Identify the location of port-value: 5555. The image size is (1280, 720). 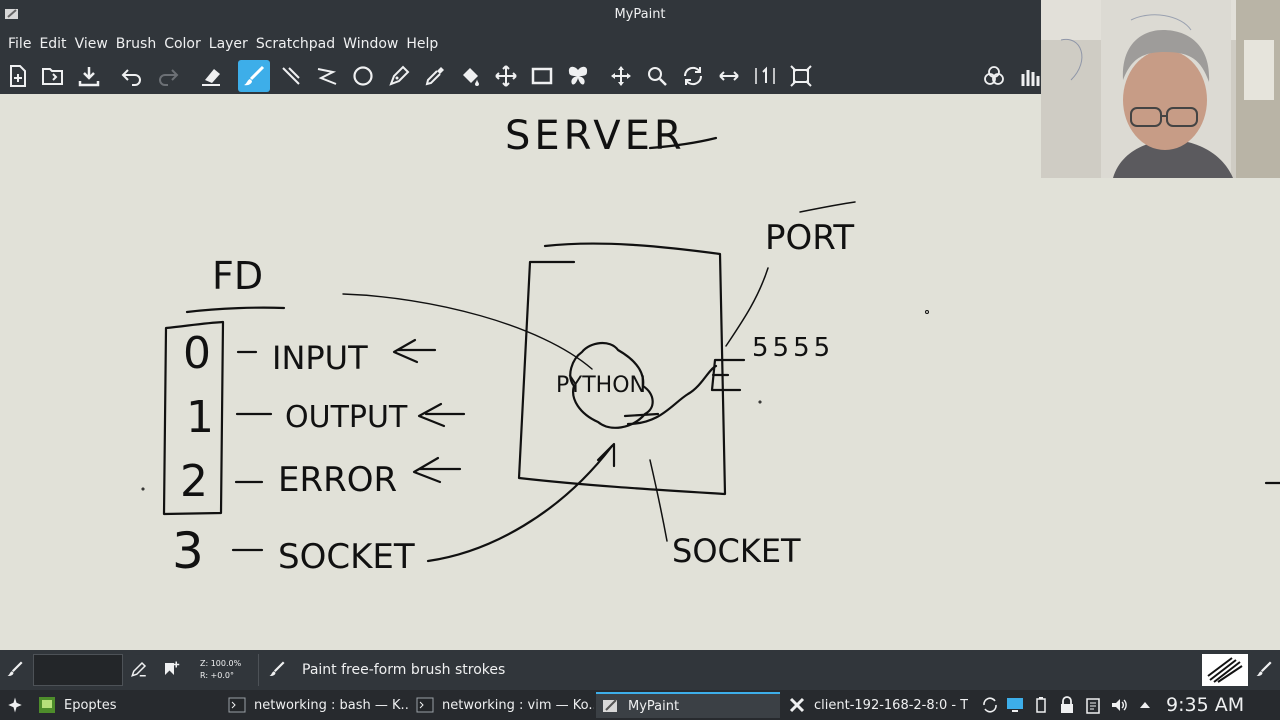
(793, 348).